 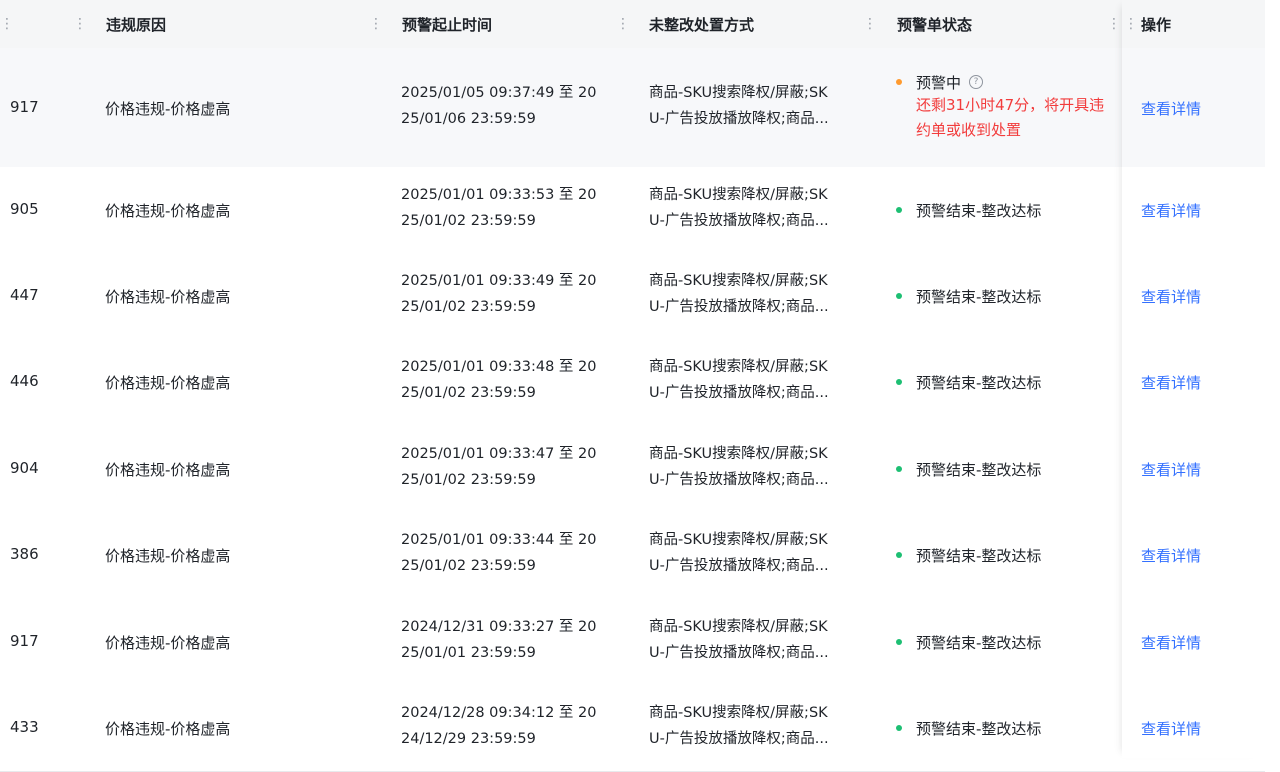 What do you see at coordinates (447, 24) in the screenshot?
I see `header-warning-period: 预警起止时间` at bounding box center [447, 24].